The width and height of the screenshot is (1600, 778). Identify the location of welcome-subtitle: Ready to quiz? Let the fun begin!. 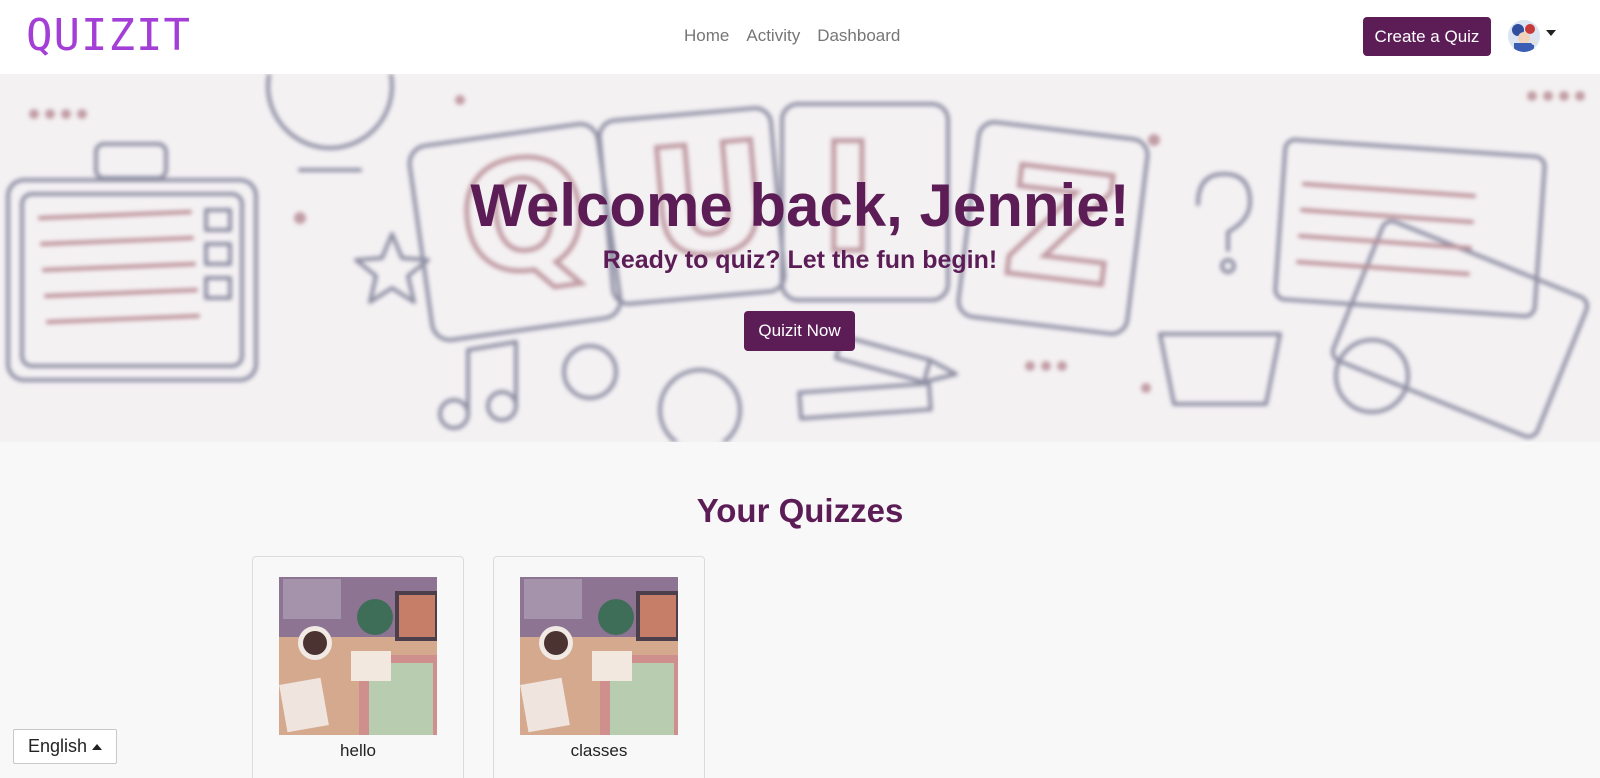
(800, 260).